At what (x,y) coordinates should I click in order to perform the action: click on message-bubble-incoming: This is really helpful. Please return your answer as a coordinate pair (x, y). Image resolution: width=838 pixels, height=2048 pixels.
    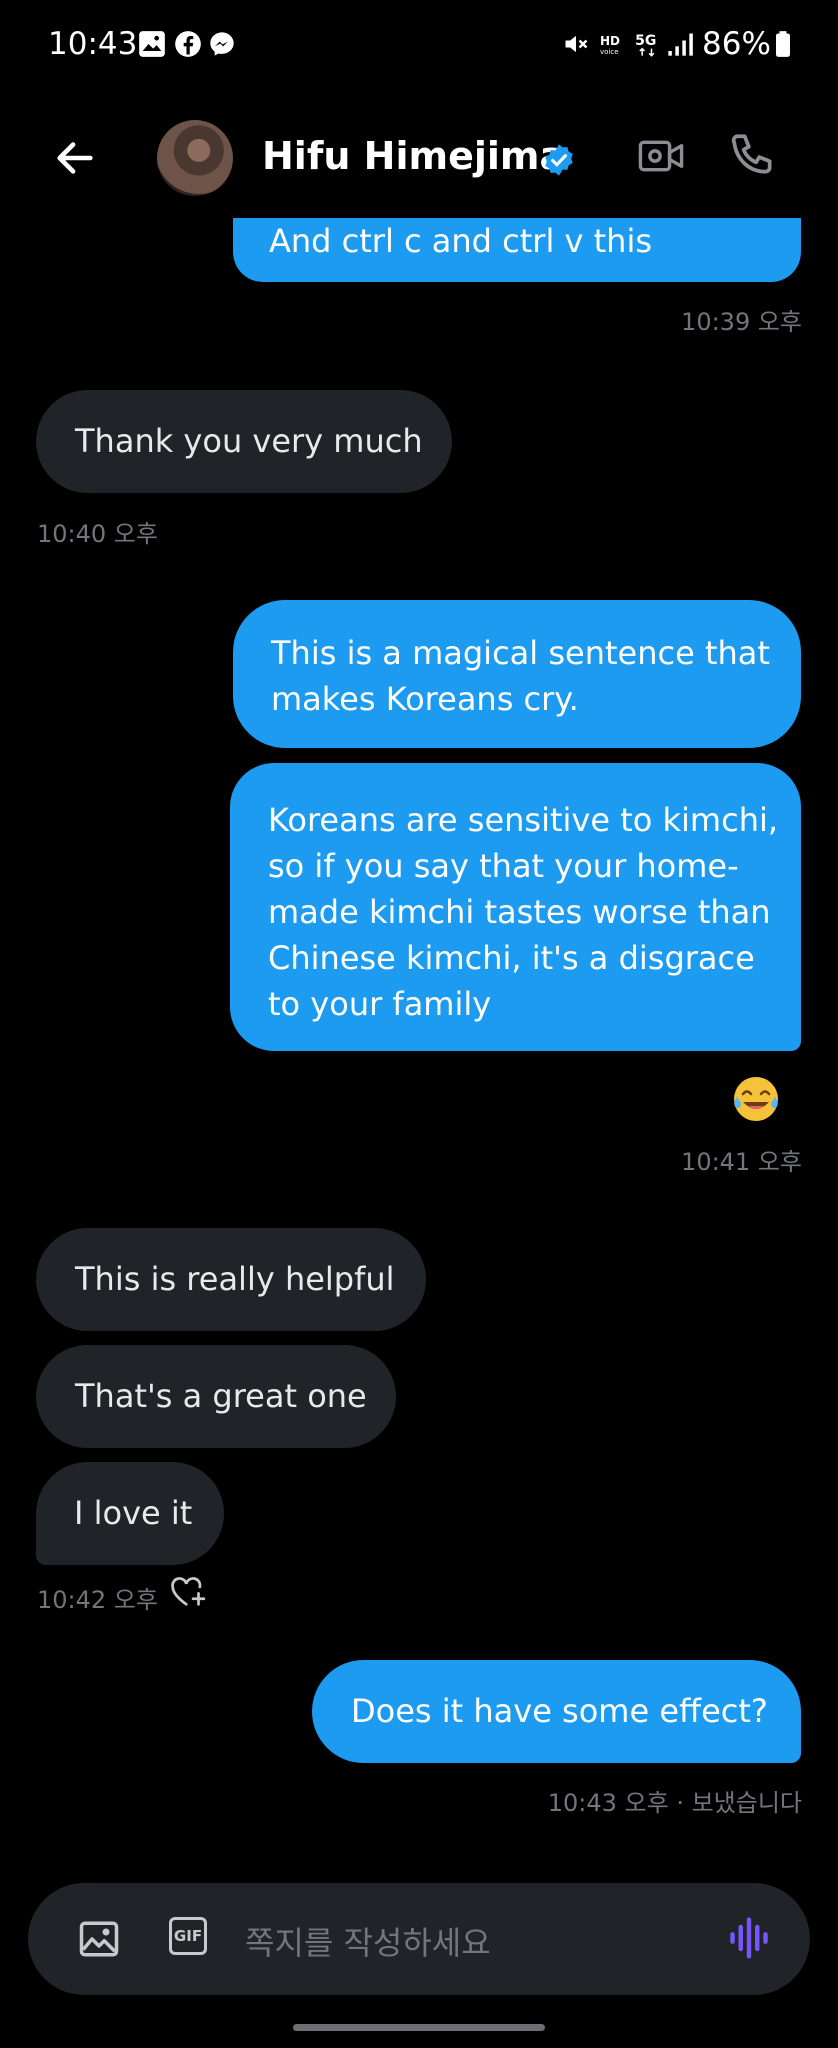
    Looking at the image, I should click on (231, 1279).